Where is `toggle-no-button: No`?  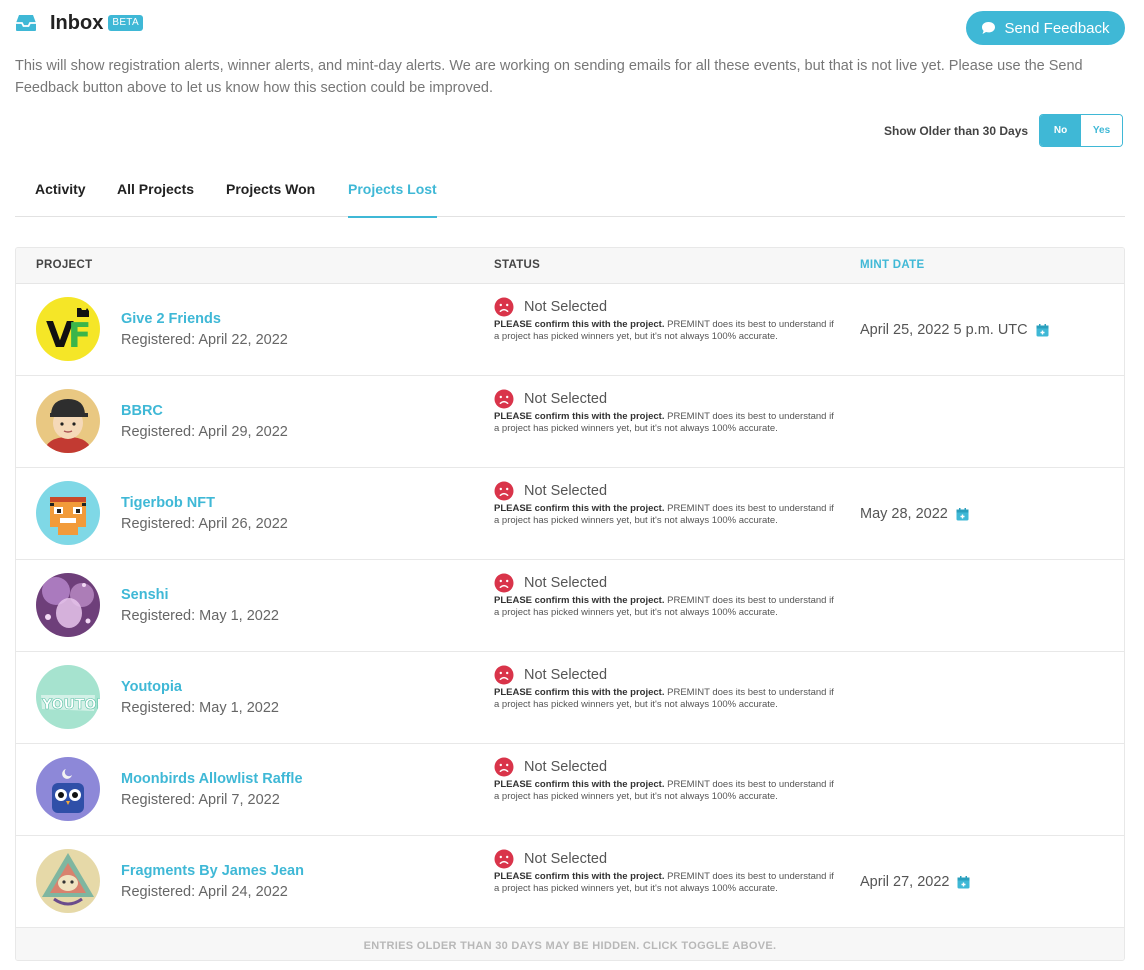 toggle-no-button: No is located at coordinates (1061, 130).